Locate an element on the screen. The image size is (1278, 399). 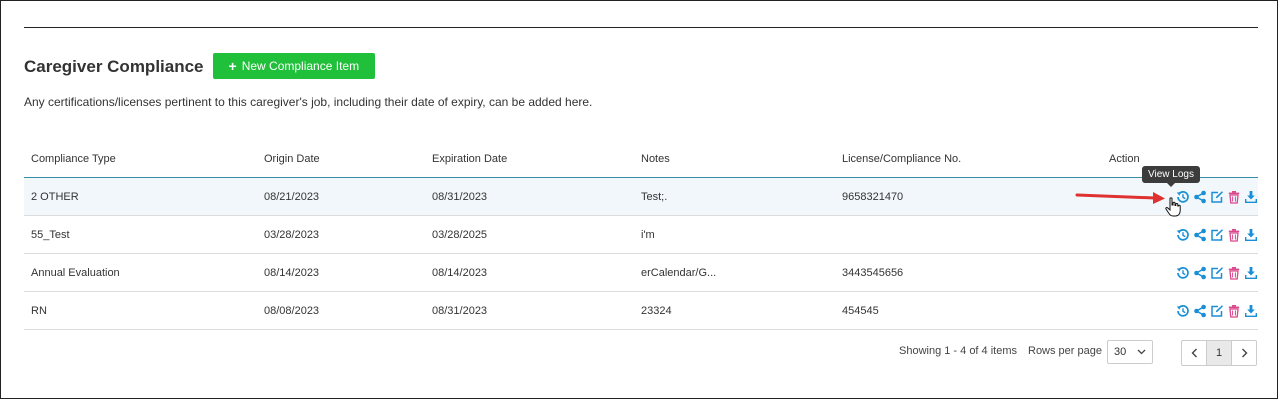
pagination: 1 is located at coordinates (1219, 353).